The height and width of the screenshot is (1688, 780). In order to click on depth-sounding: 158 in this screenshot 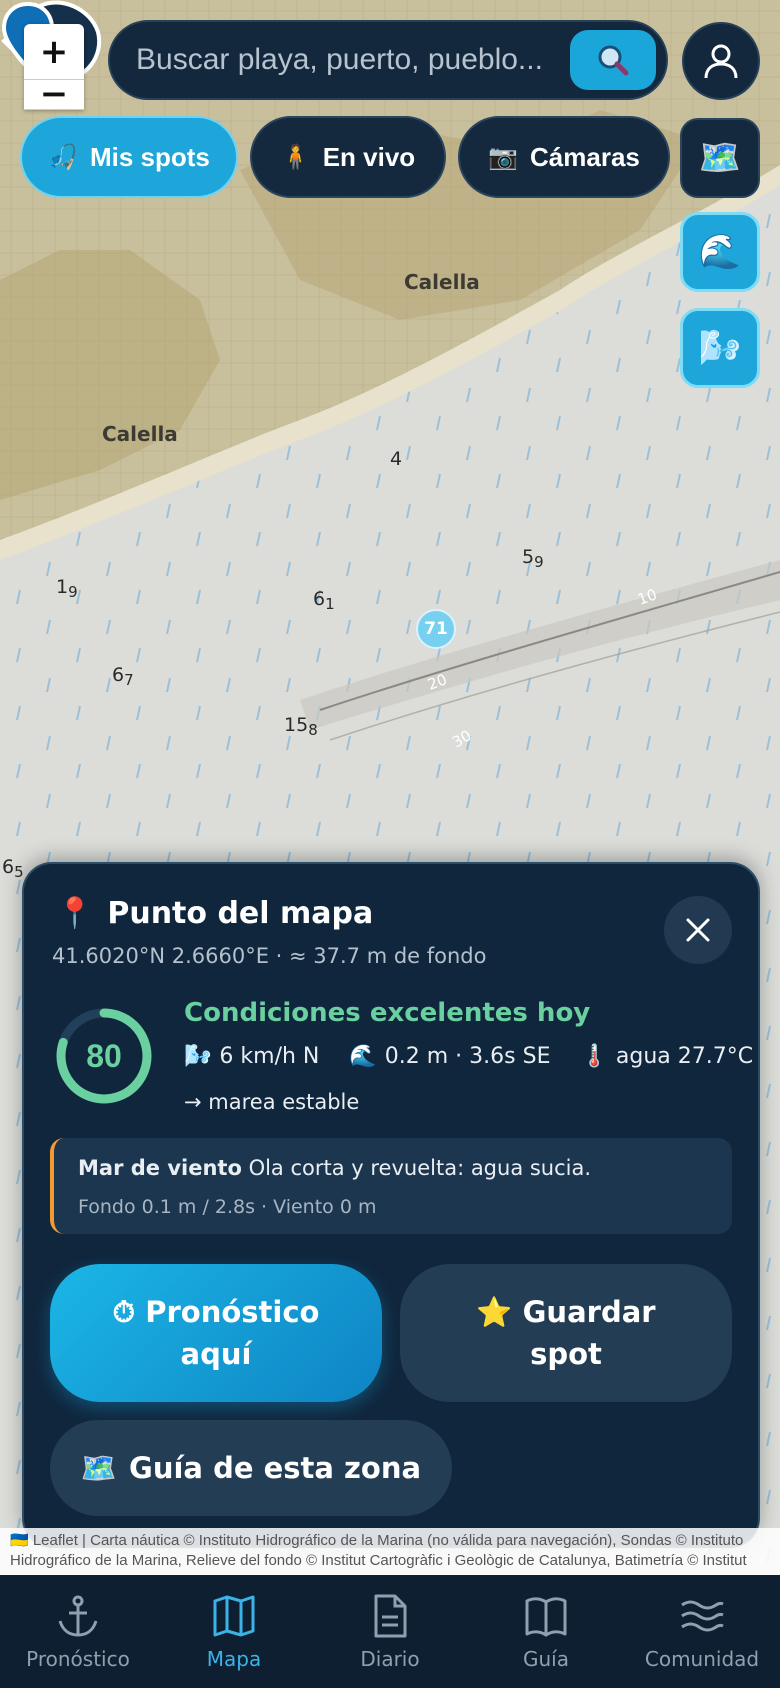, I will do `click(301, 726)`.